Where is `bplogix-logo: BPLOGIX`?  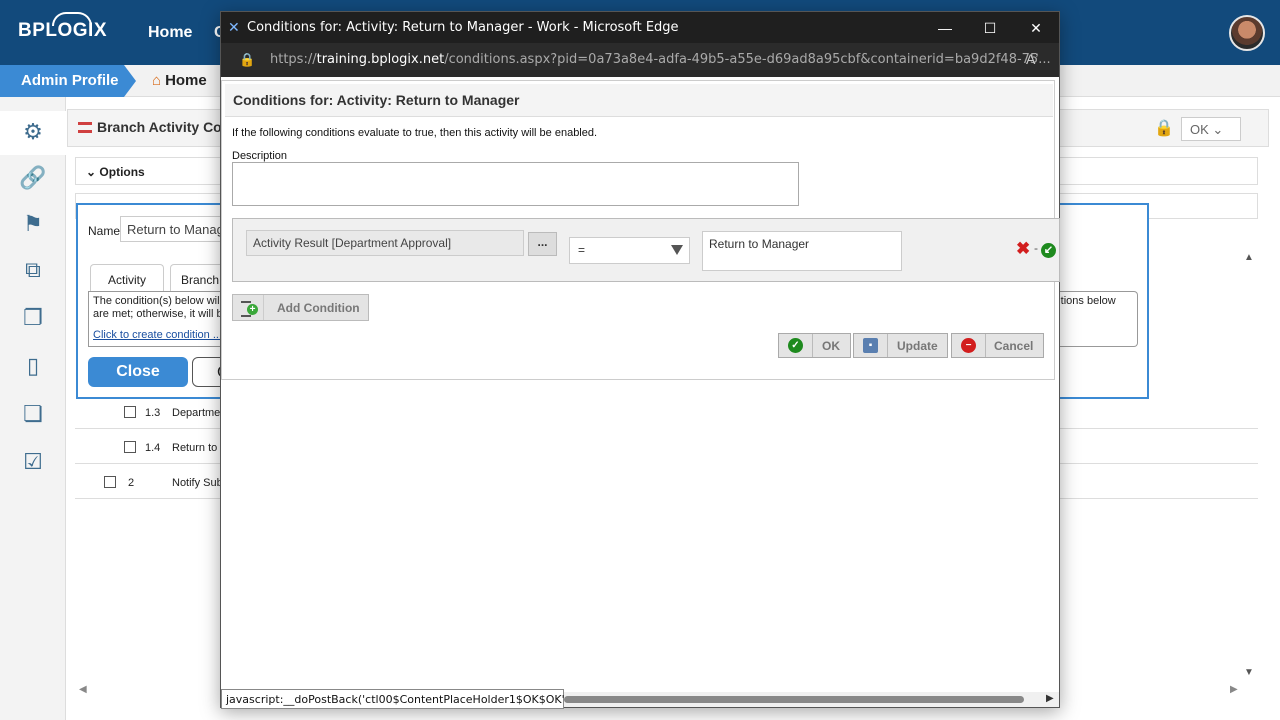 bplogix-logo: BPLOGIX is located at coordinates (62, 27).